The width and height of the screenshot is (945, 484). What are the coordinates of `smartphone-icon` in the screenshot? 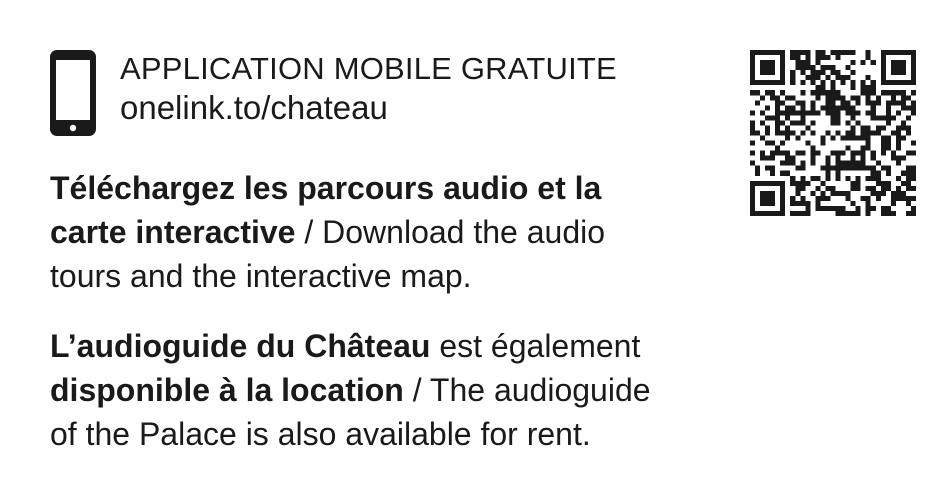 It's located at (73, 93).